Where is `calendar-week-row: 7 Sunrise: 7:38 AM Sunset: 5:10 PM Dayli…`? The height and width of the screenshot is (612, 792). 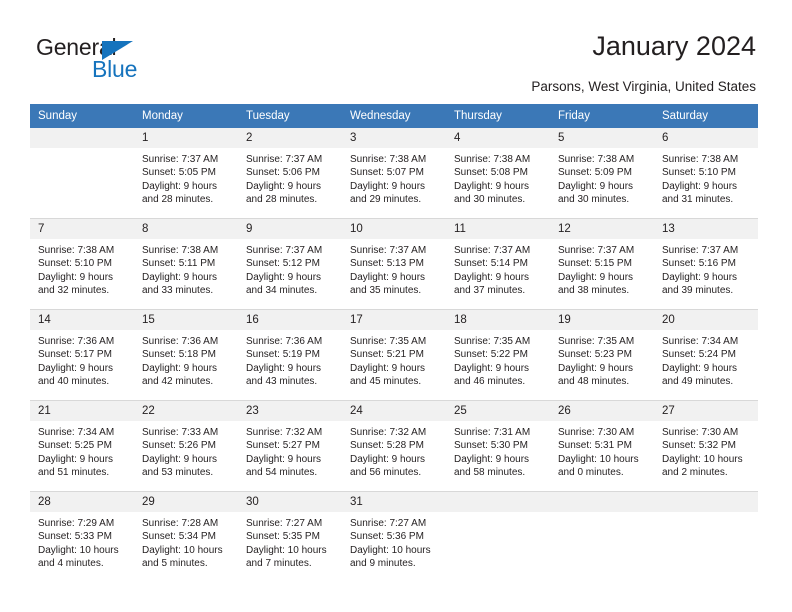
calendar-week-row: 7 Sunrise: 7:38 AM Sunset: 5:10 PM Dayli… is located at coordinates (394, 264).